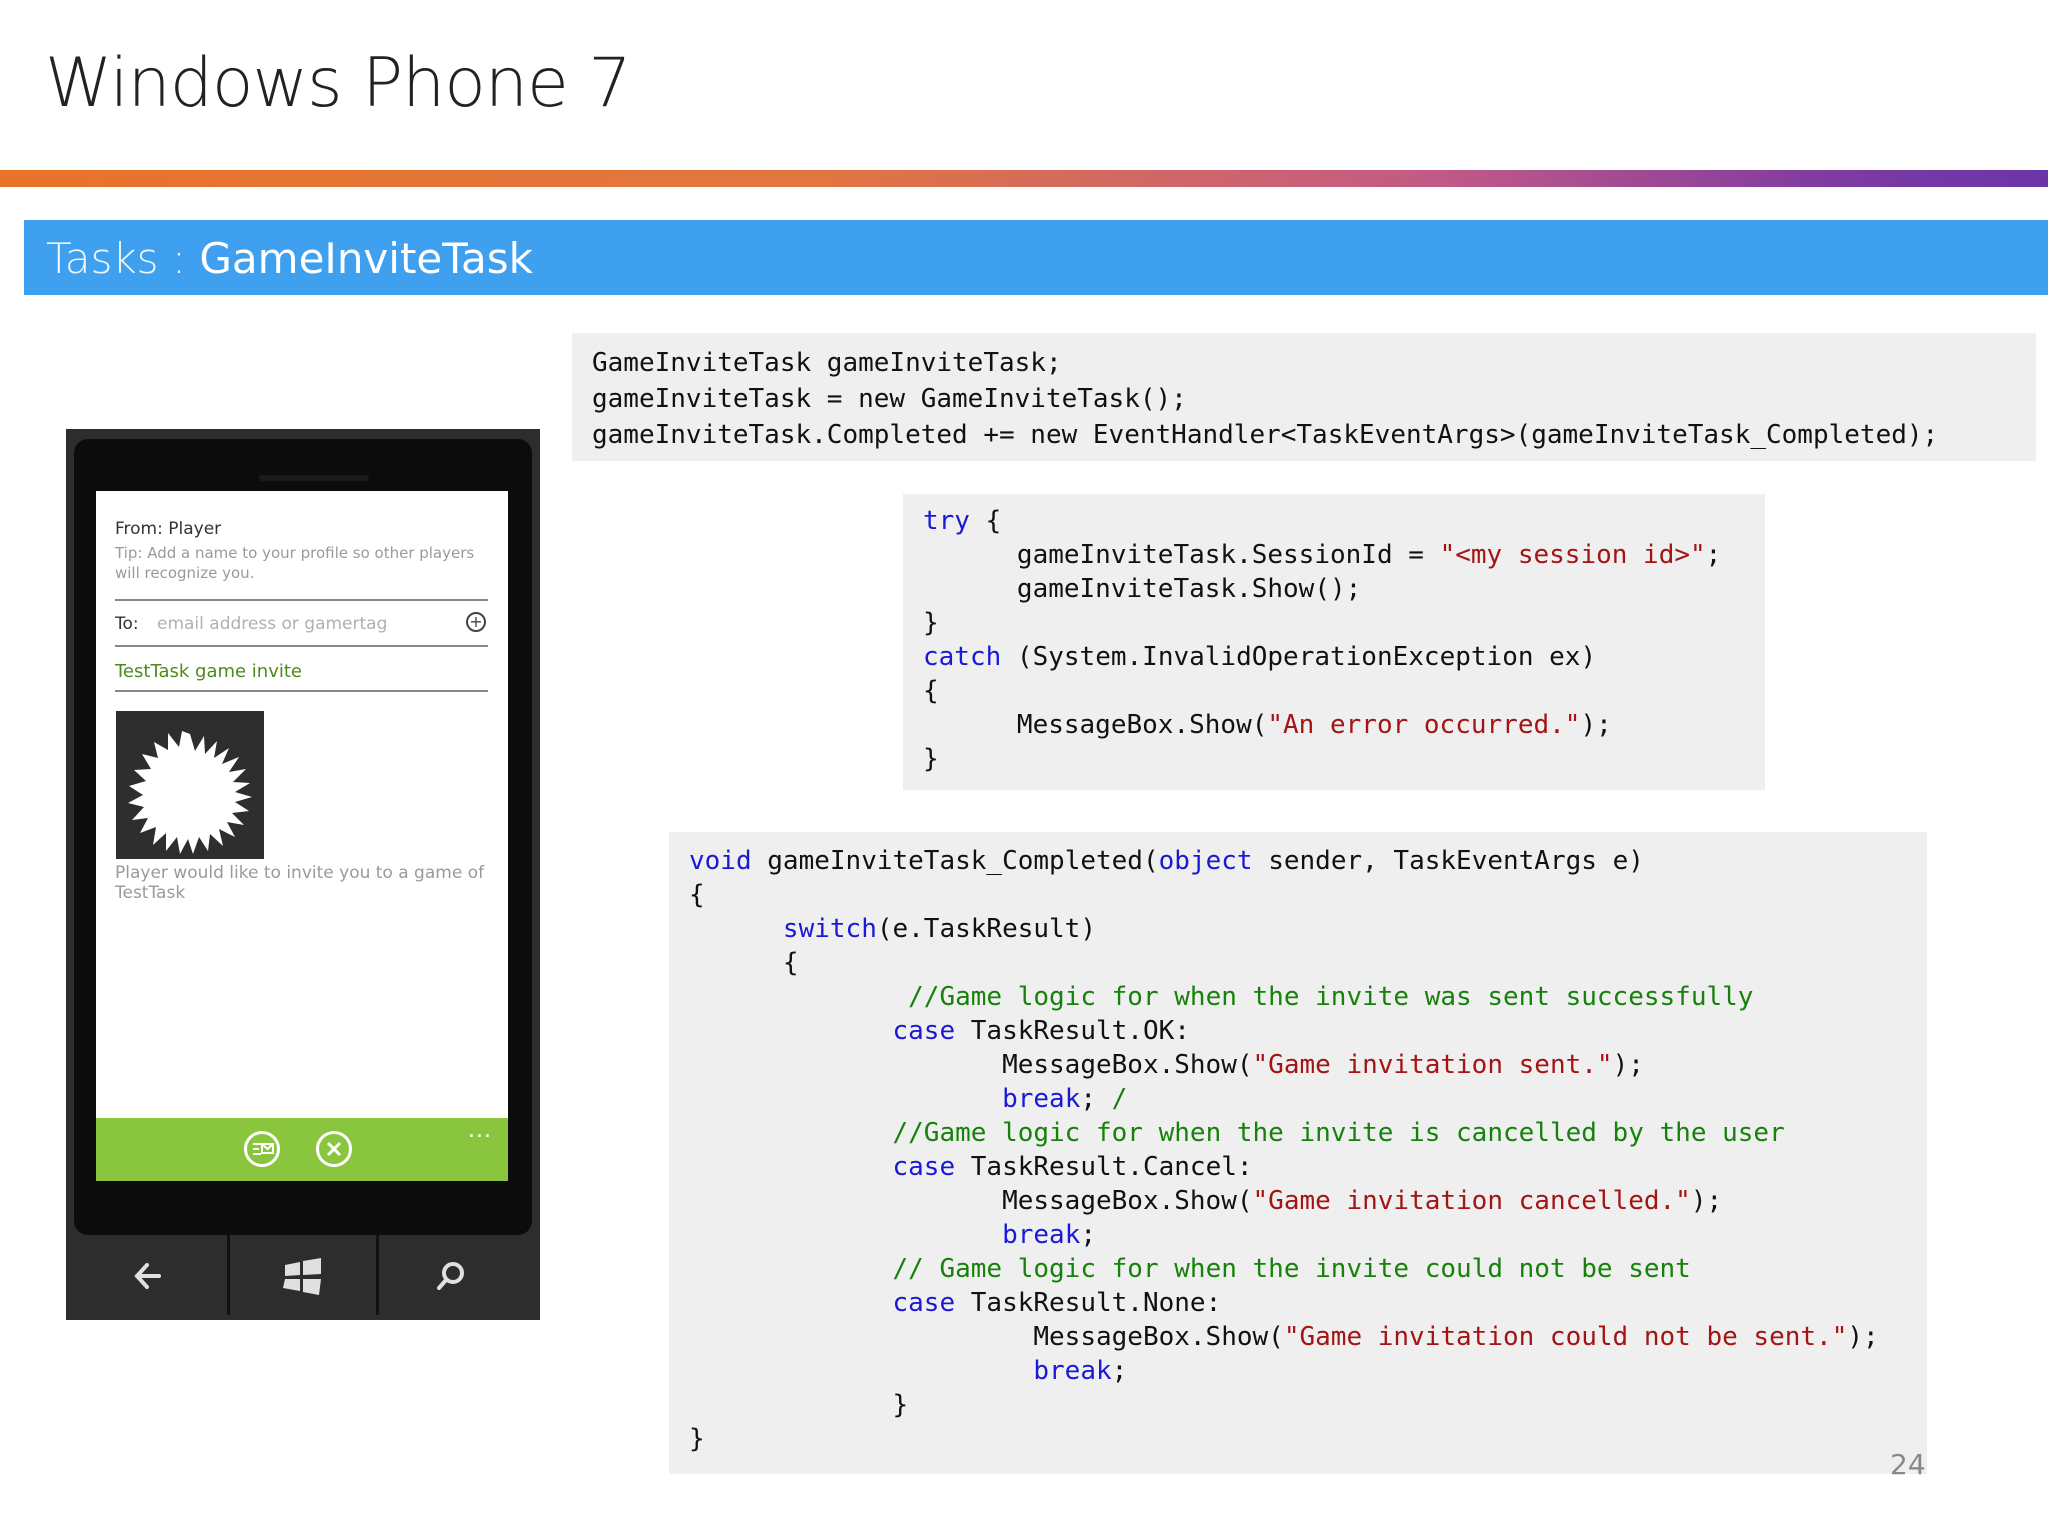 This screenshot has height=1536, width=2048. Describe the element at coordinates (476, 622) in the screenshot. I see `add-recipient-icon: +` at that location.